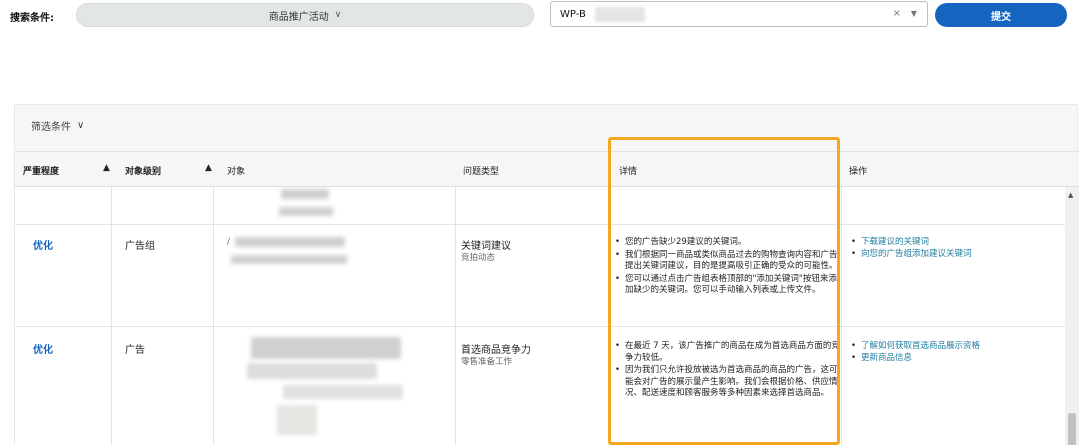 The image size is (1080, 445). I want to click on issue-type: 首选商品竞争力, so click(496, 350).